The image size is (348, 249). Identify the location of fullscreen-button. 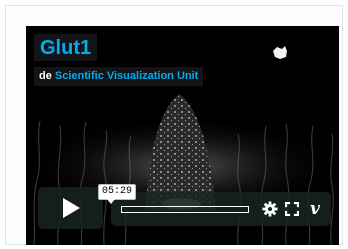
(292, 209).